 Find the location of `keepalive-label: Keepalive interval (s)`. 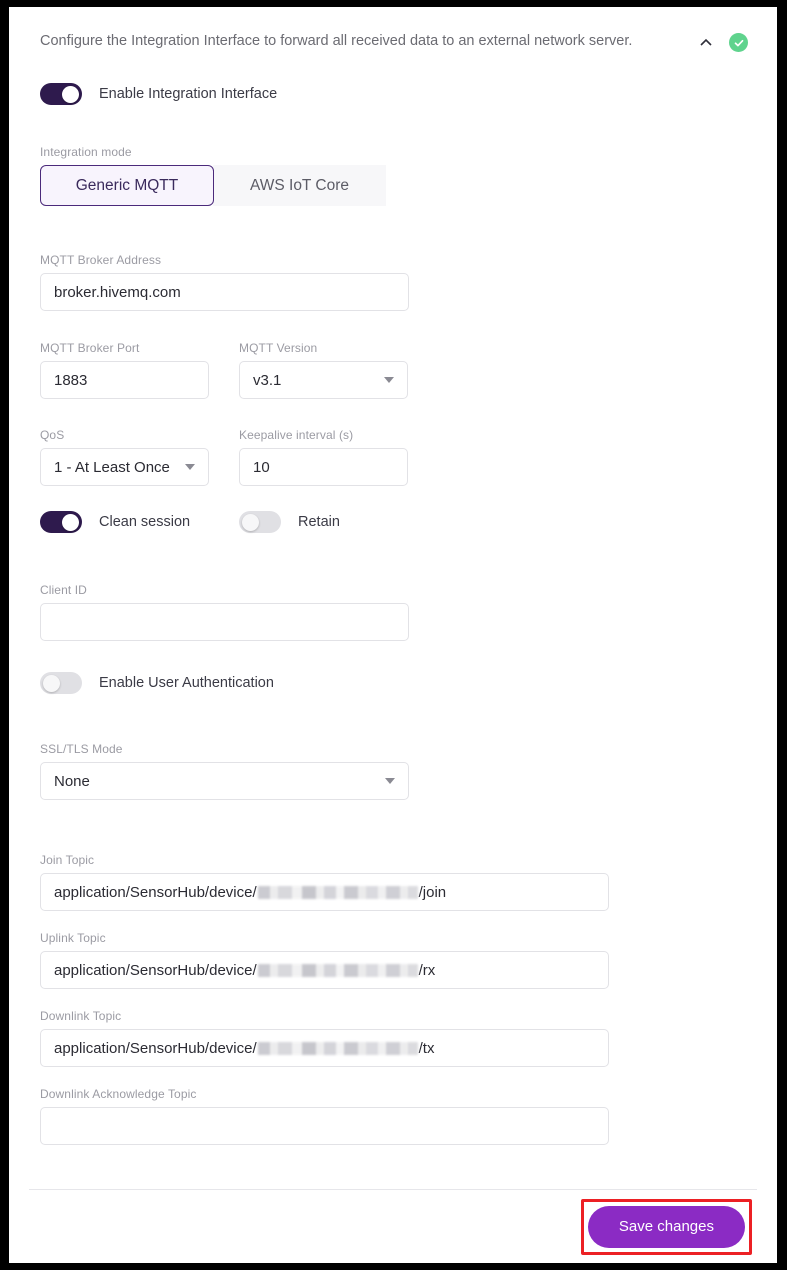

keepalive-label: Keepalive interval (s) is located at coordinates (296, 435).